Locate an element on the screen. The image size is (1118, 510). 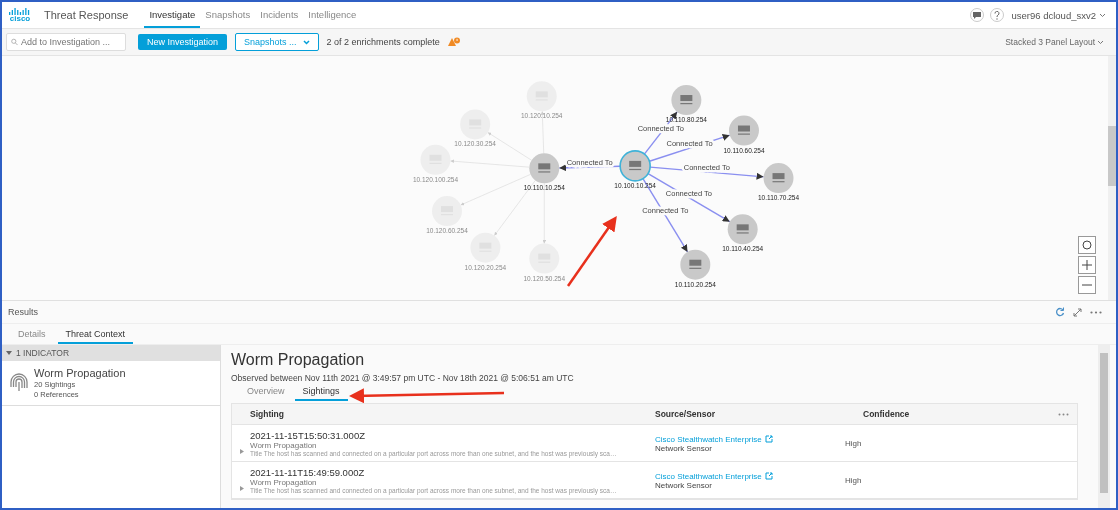
expand-icon is located at coordinates (1077, 312).